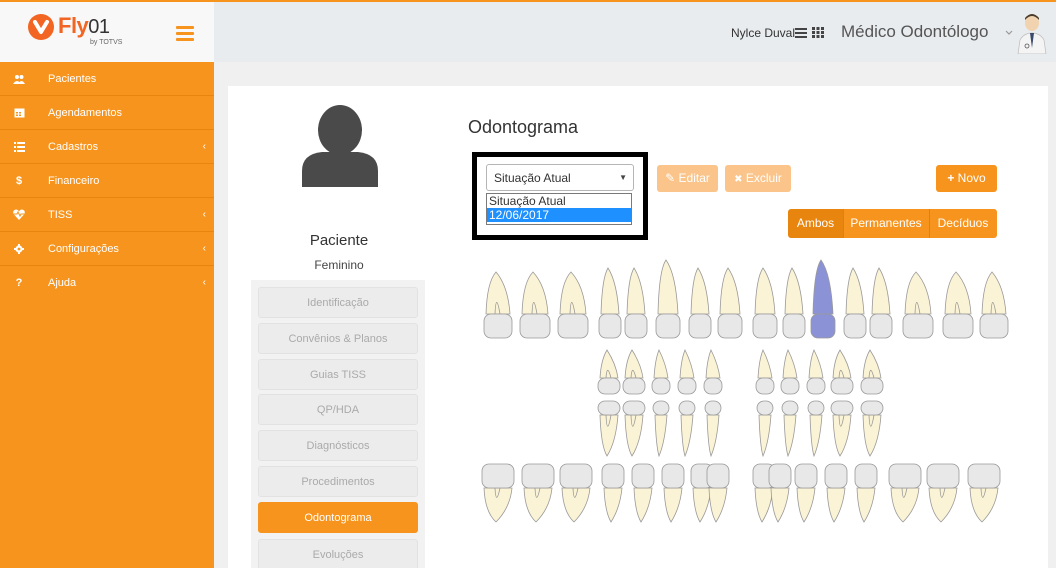  Describe the element at coordinates (338, 409) in the screenshot. I see `menu-qp-hda: QP/HDA` at that location.